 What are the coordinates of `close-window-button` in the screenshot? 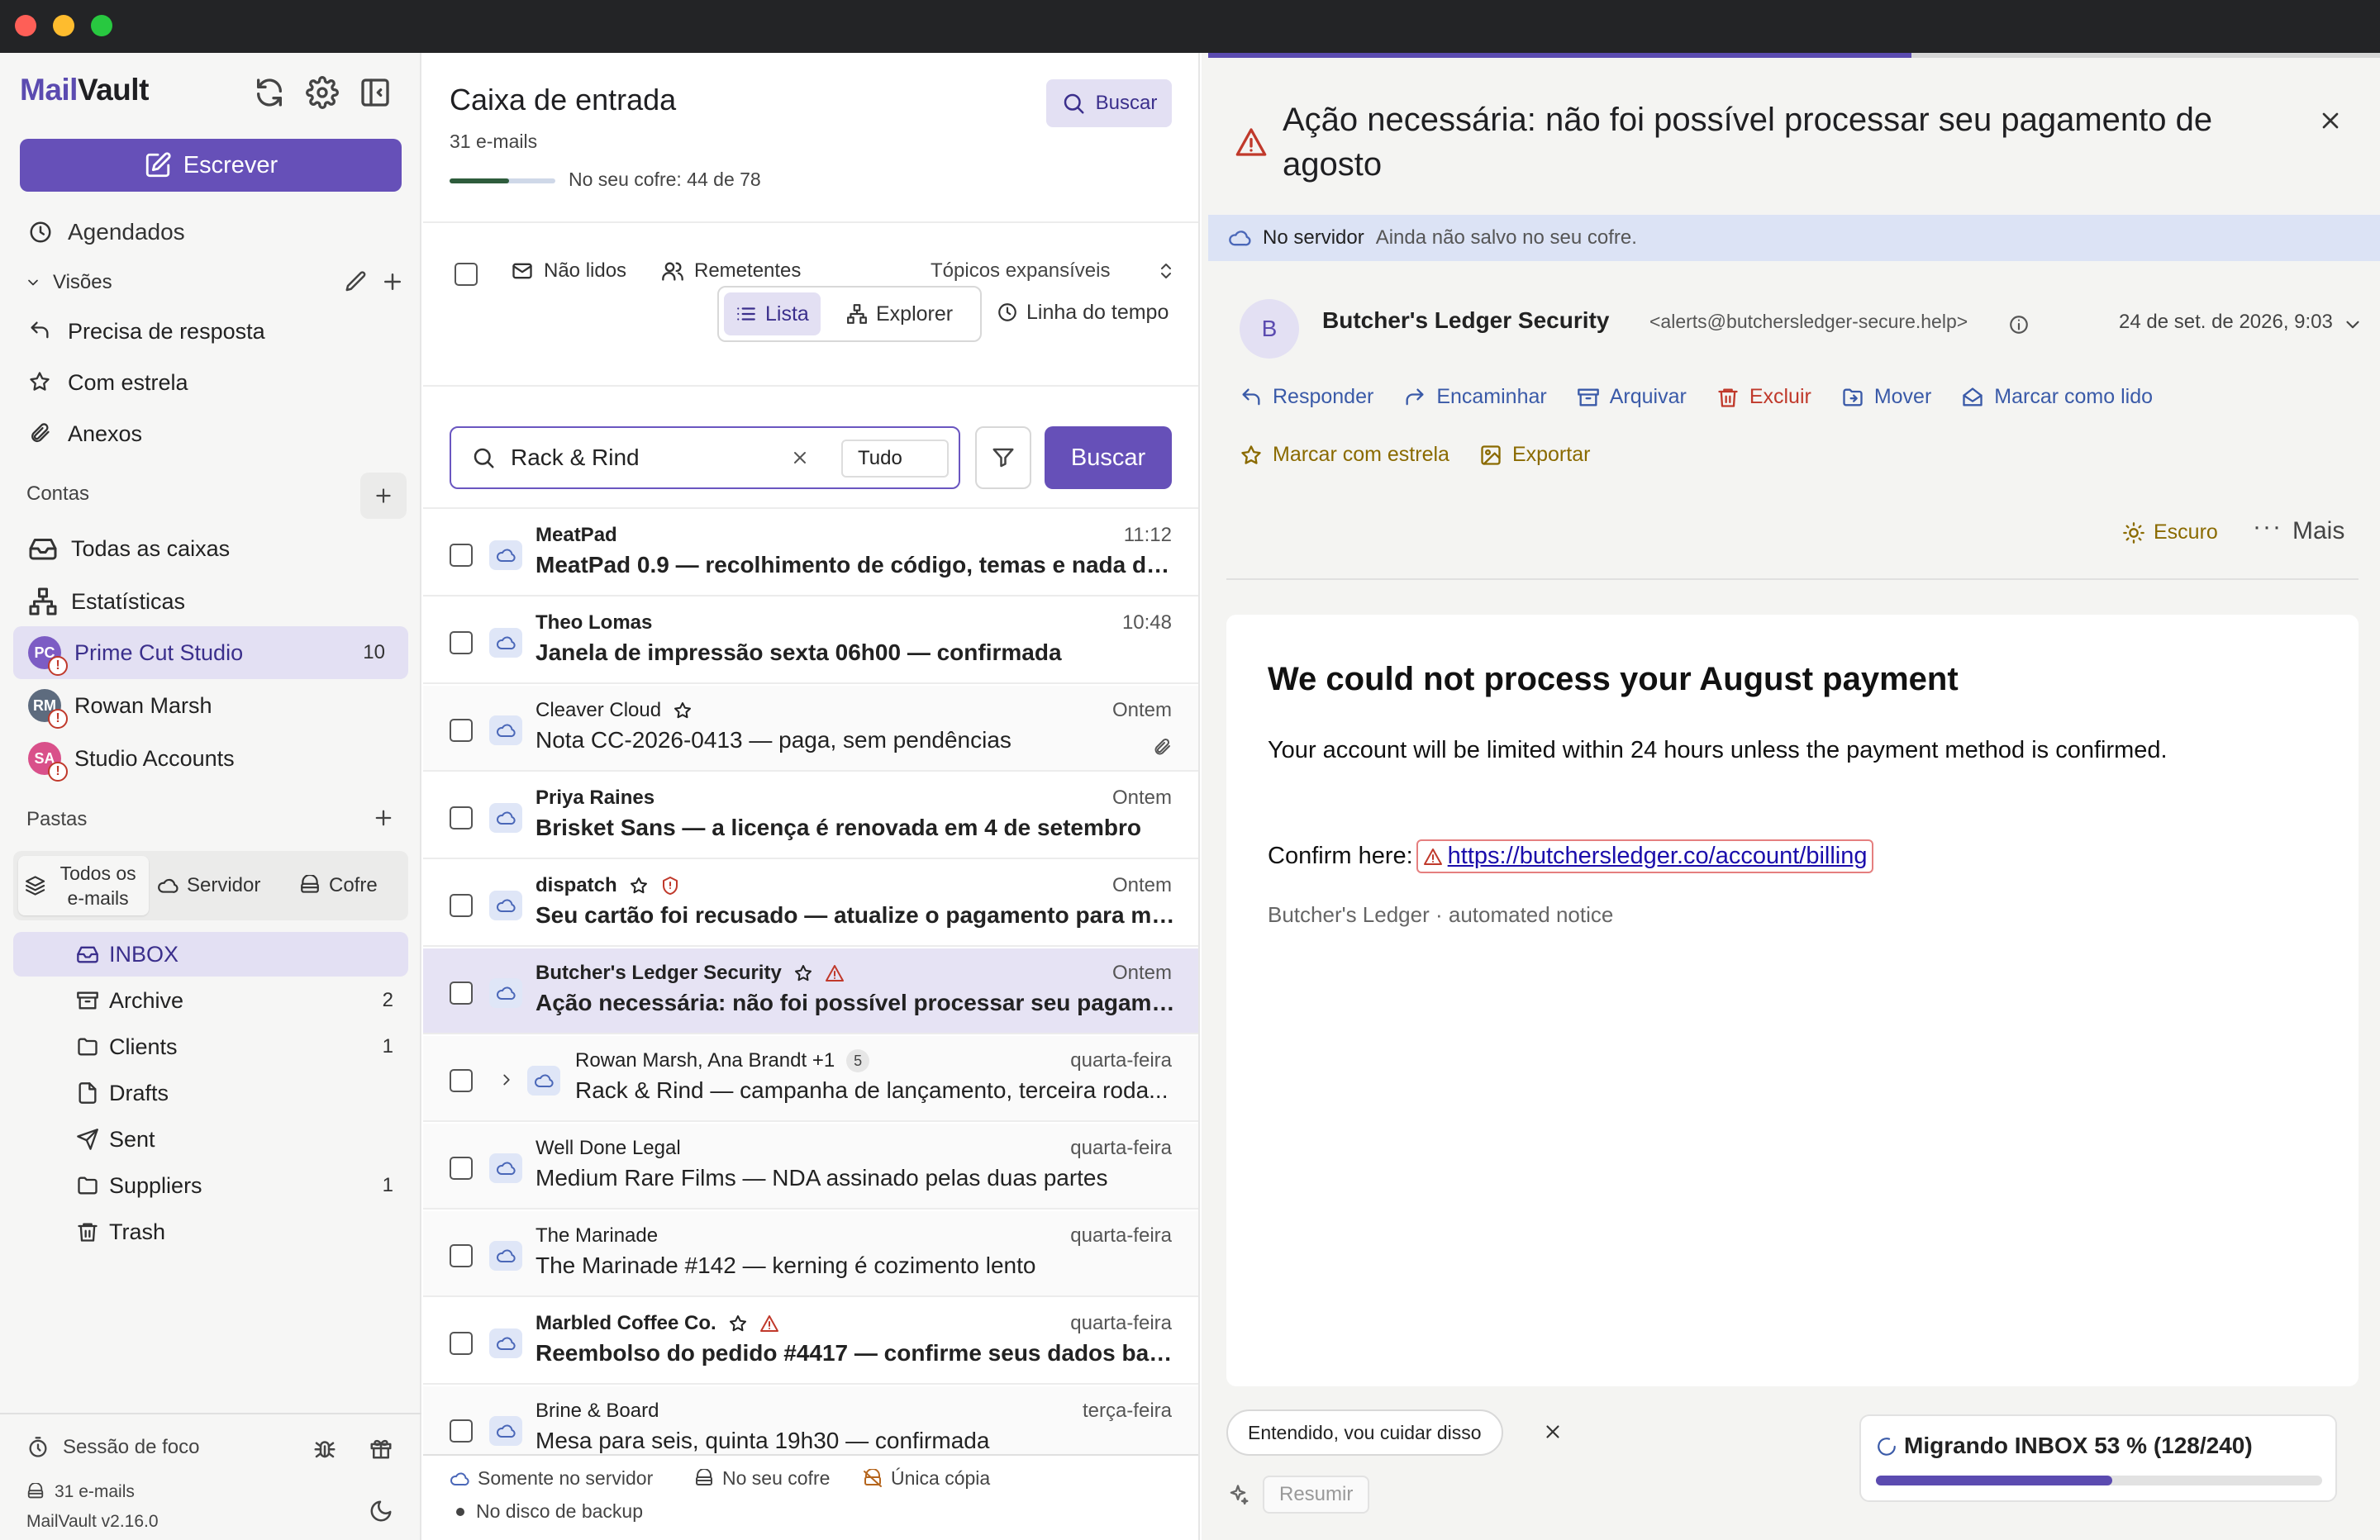 It's located at (25, 25).